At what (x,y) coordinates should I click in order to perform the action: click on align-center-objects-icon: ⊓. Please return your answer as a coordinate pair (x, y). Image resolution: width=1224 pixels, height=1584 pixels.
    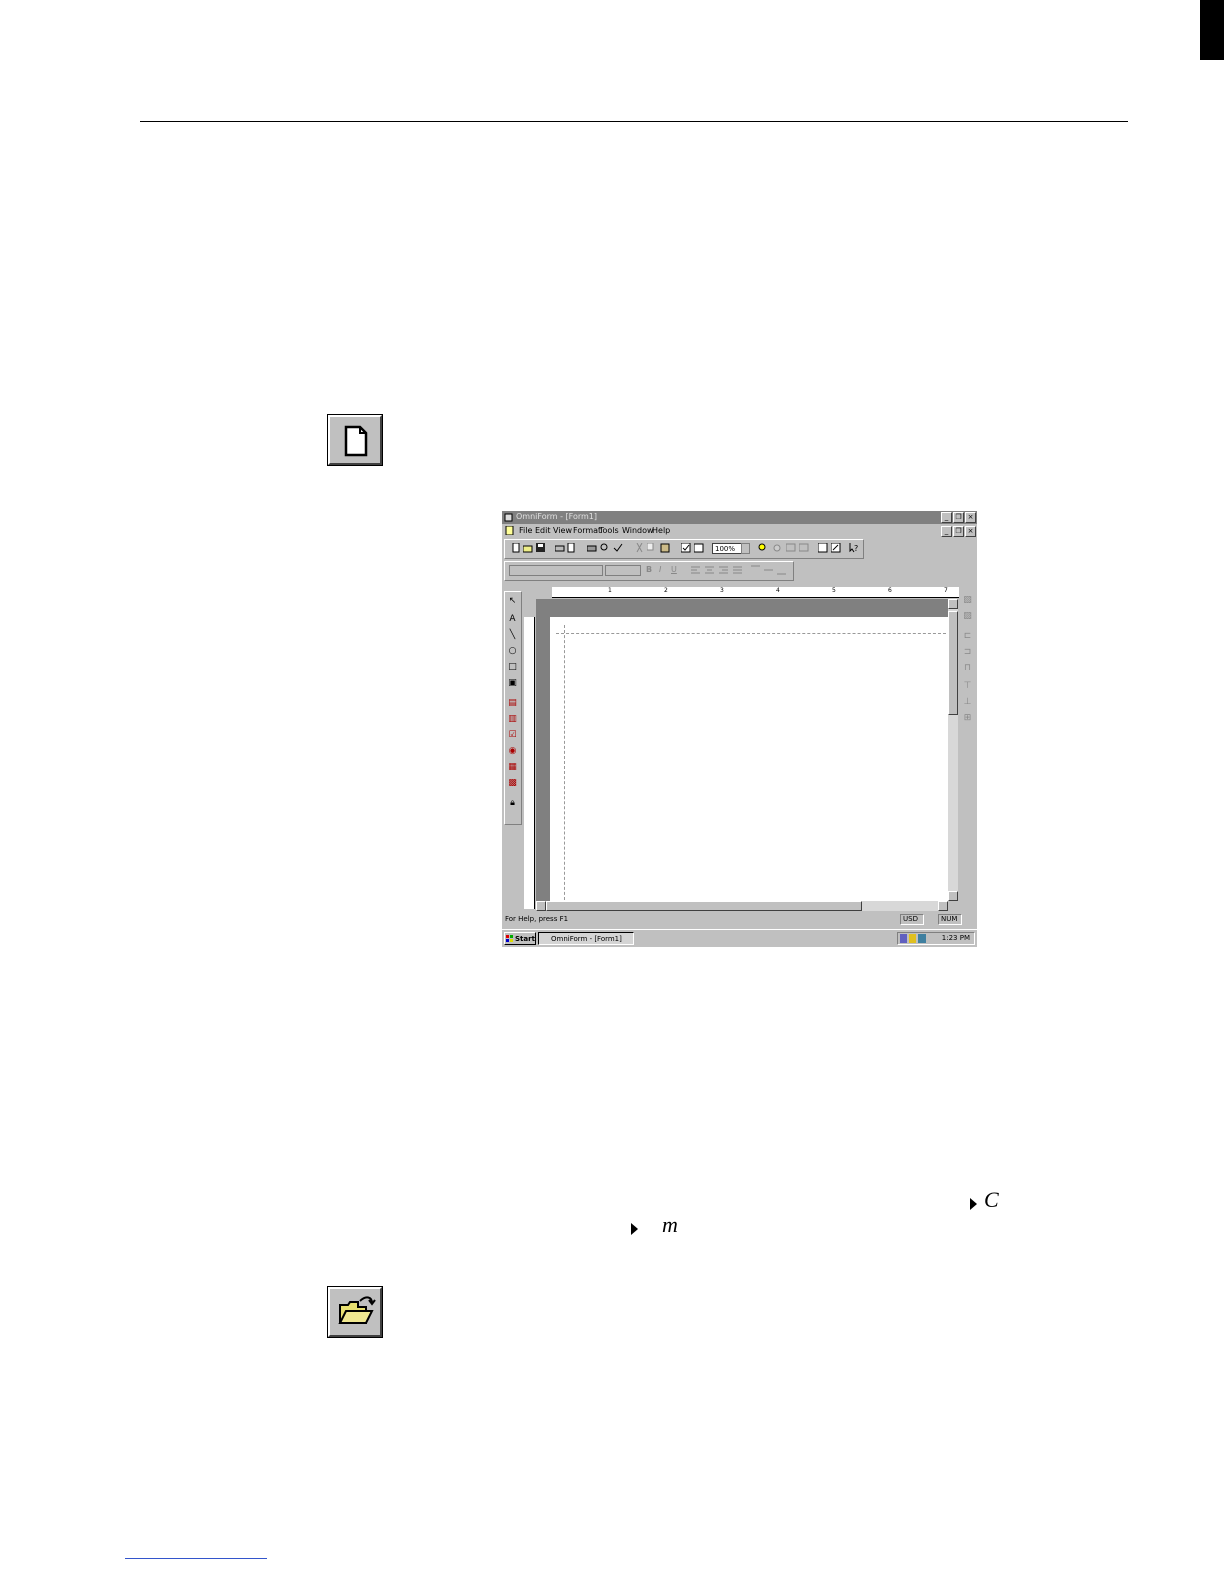
    Looking at the image, I should click on (967, 668).